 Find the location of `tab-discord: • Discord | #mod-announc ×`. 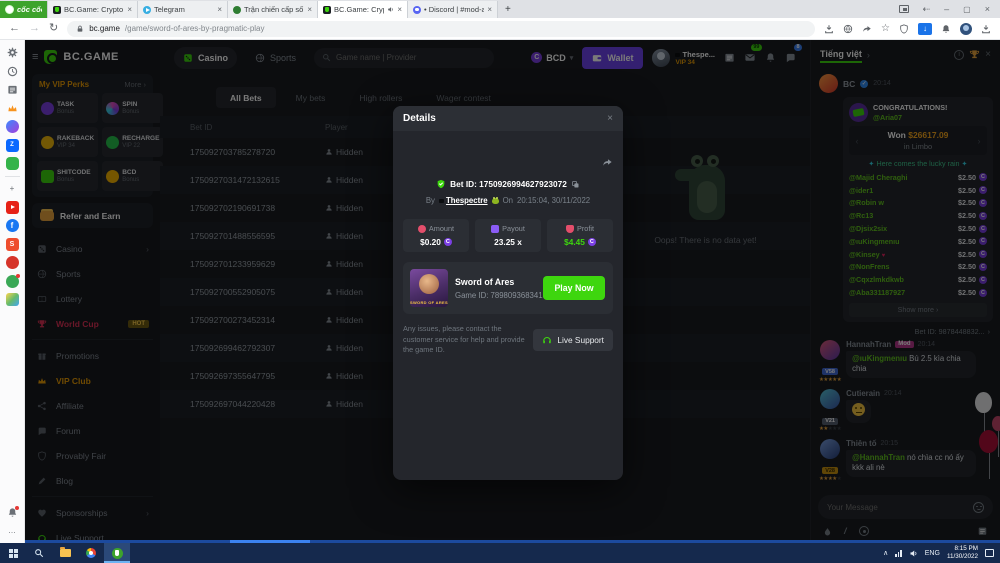

tab-discord: • Discord | #mod-announc × is located at coordinates (453, 9).